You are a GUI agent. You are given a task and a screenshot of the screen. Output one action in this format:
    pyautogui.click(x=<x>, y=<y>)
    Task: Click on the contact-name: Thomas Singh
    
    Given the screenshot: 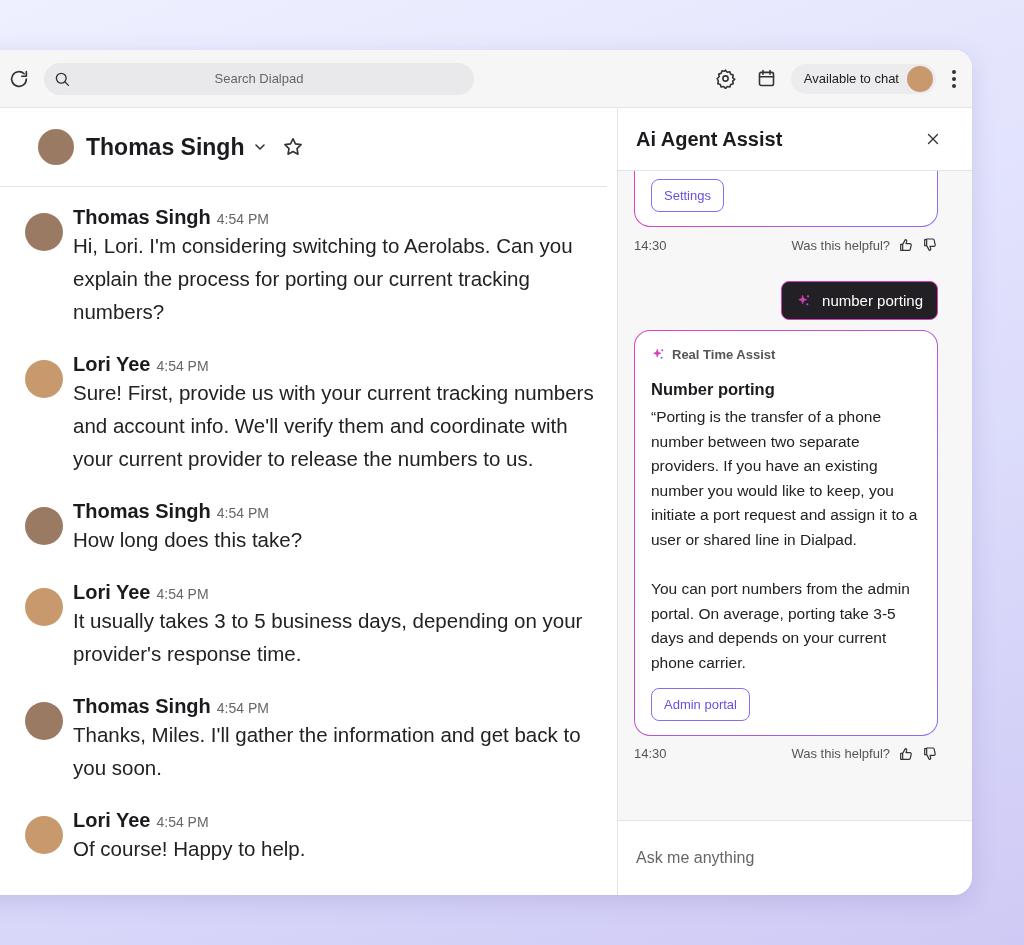 What is the action you would take?
    pyautogui.click(x=165, y=147)
    